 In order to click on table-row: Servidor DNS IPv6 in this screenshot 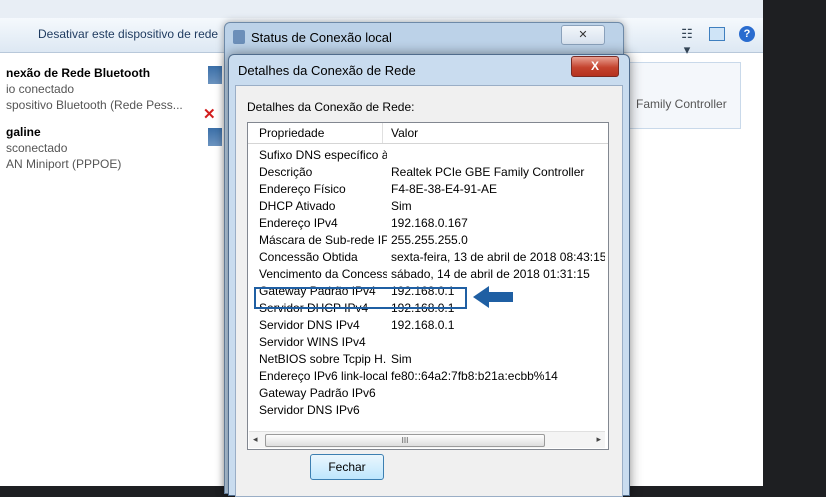, I will do `click(428, 411)`.